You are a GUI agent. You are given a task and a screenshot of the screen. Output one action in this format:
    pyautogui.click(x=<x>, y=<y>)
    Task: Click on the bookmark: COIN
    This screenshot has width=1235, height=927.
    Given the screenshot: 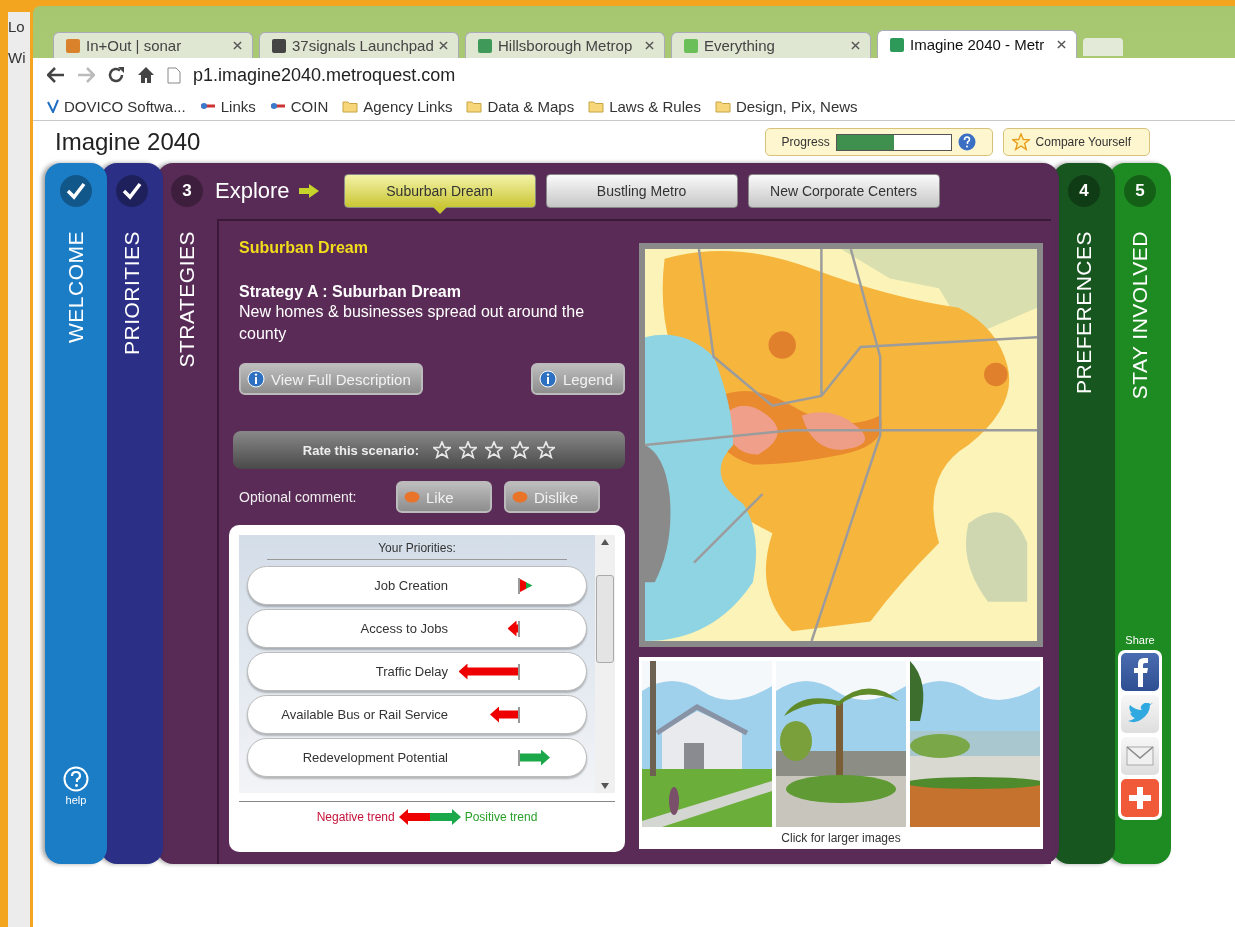 What is the action you would take?
    pyautogui.click(x=299, y=106)
    